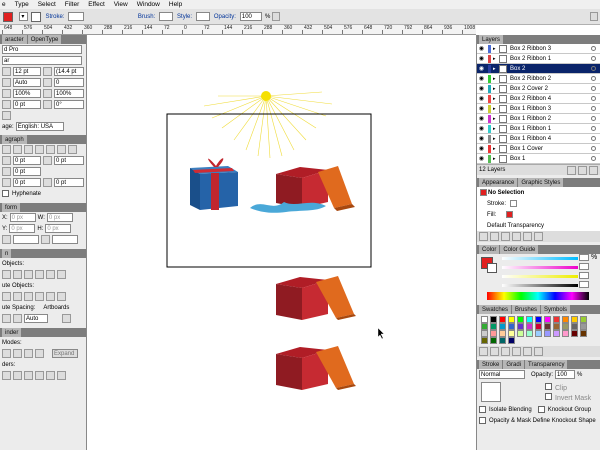 This screenshot has width=600, height=450. Describe the element at coordinates (214, 184) in the screenshot. I see `blue-gift-box` at that location.